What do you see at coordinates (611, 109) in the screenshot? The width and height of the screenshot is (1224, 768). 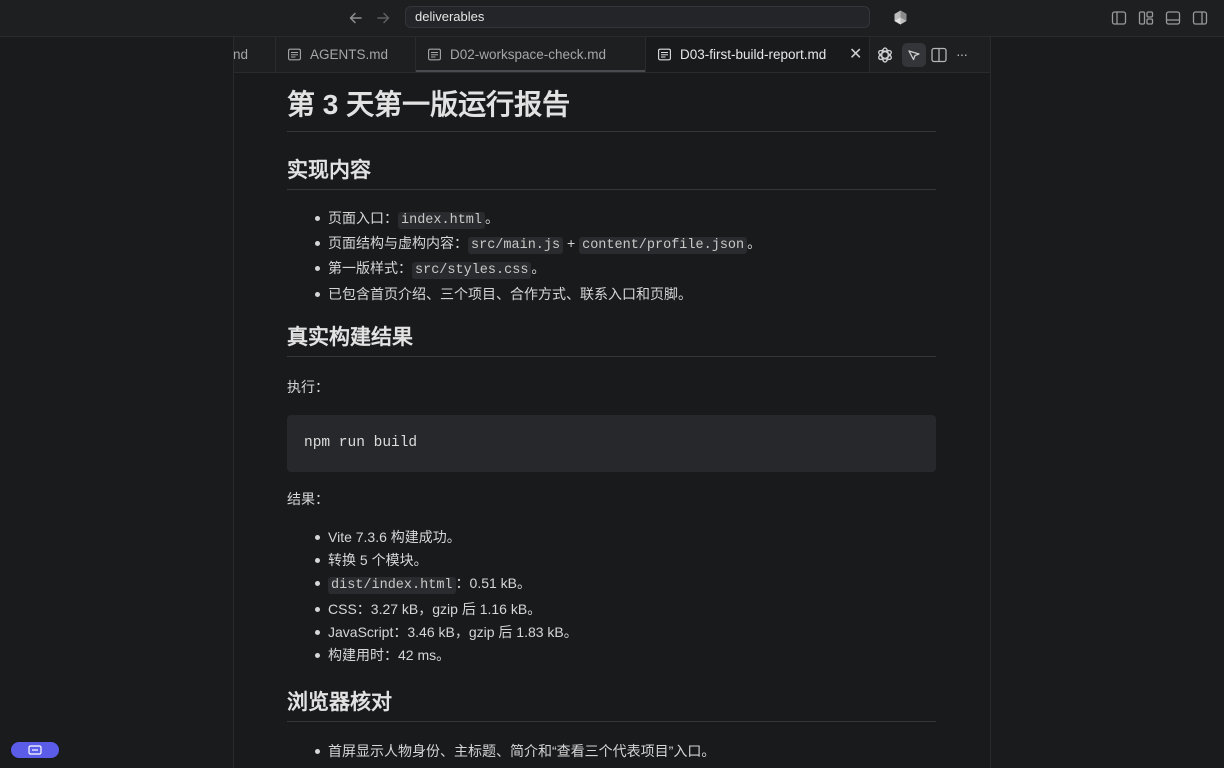 I see `page-title: 第 3 天第一版运行报告` at bounding box center [611, 109].